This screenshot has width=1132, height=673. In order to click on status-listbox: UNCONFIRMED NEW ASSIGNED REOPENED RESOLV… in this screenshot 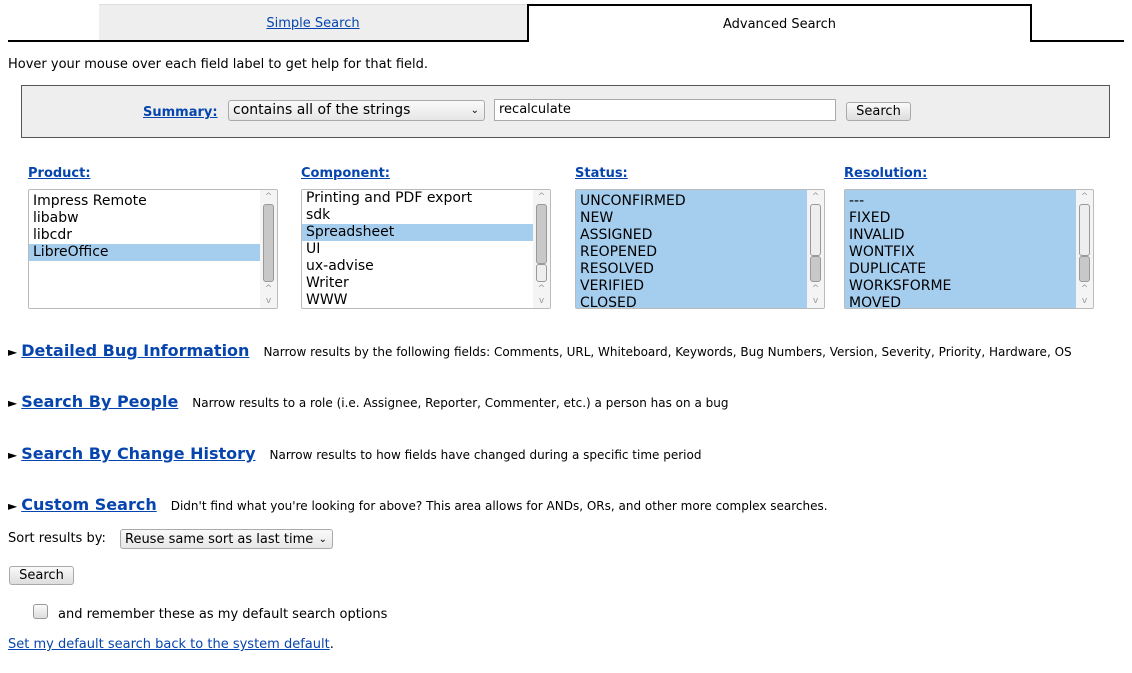, I will do `click(700, 249)`.